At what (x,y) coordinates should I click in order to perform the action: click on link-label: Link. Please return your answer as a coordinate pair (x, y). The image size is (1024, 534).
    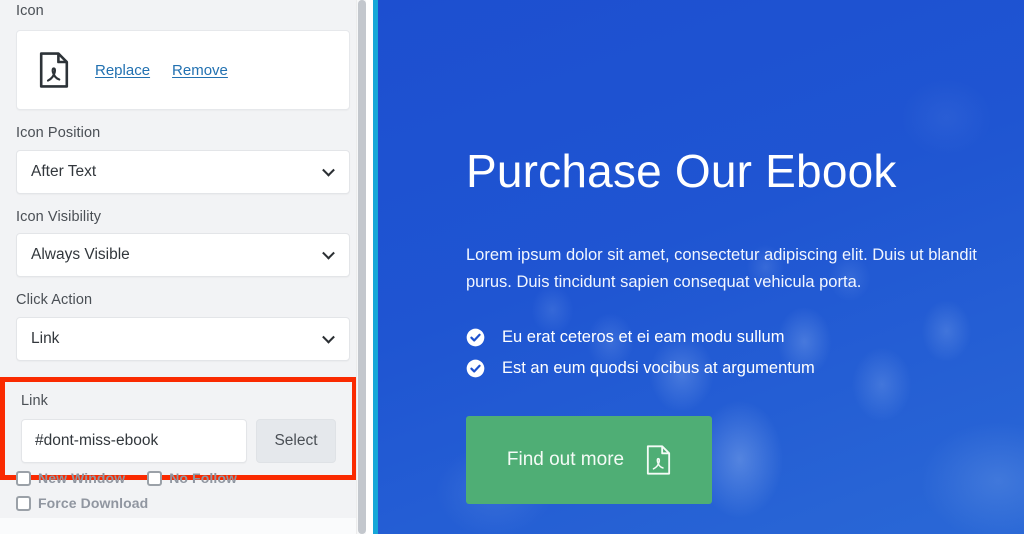
    Looking at the image, I should click on (34, 401).